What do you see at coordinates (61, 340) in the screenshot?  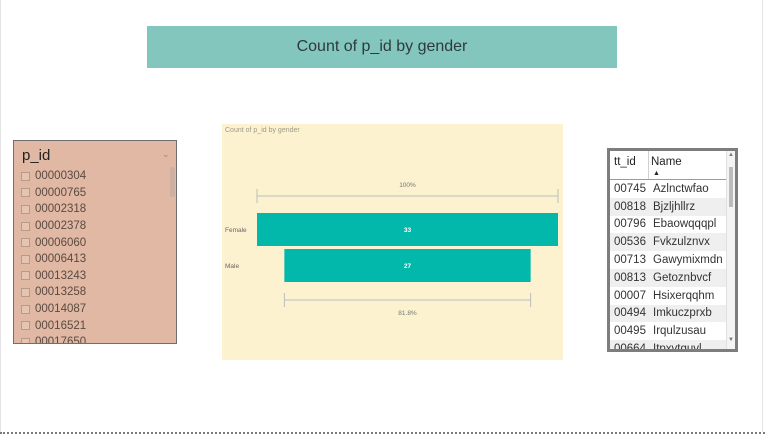 I see `slicer-item-label: 00017650` at bounding box center [61, 340].